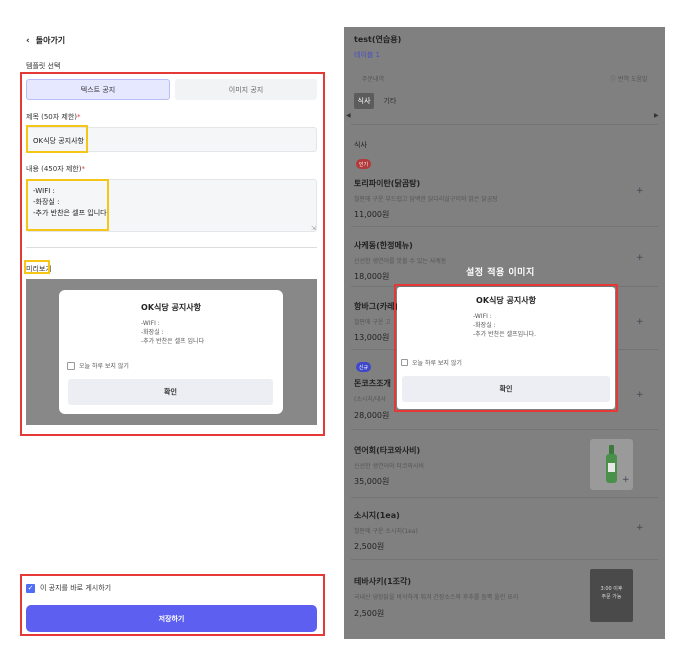 This screenshot has width=688, height=657. Describe the element at coordinates (46, 201) in the screenshot. I see `content-line: -화장실 :` at that location.